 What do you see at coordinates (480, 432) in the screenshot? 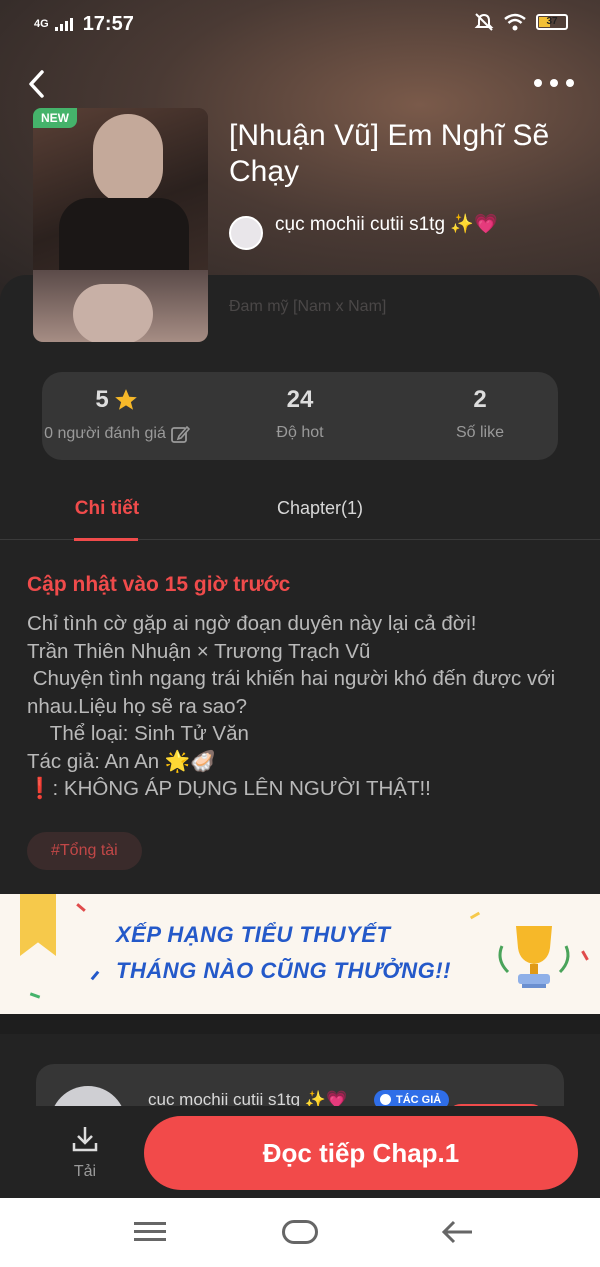
I see `like-label: Số like` at bounding box center [480, 432].